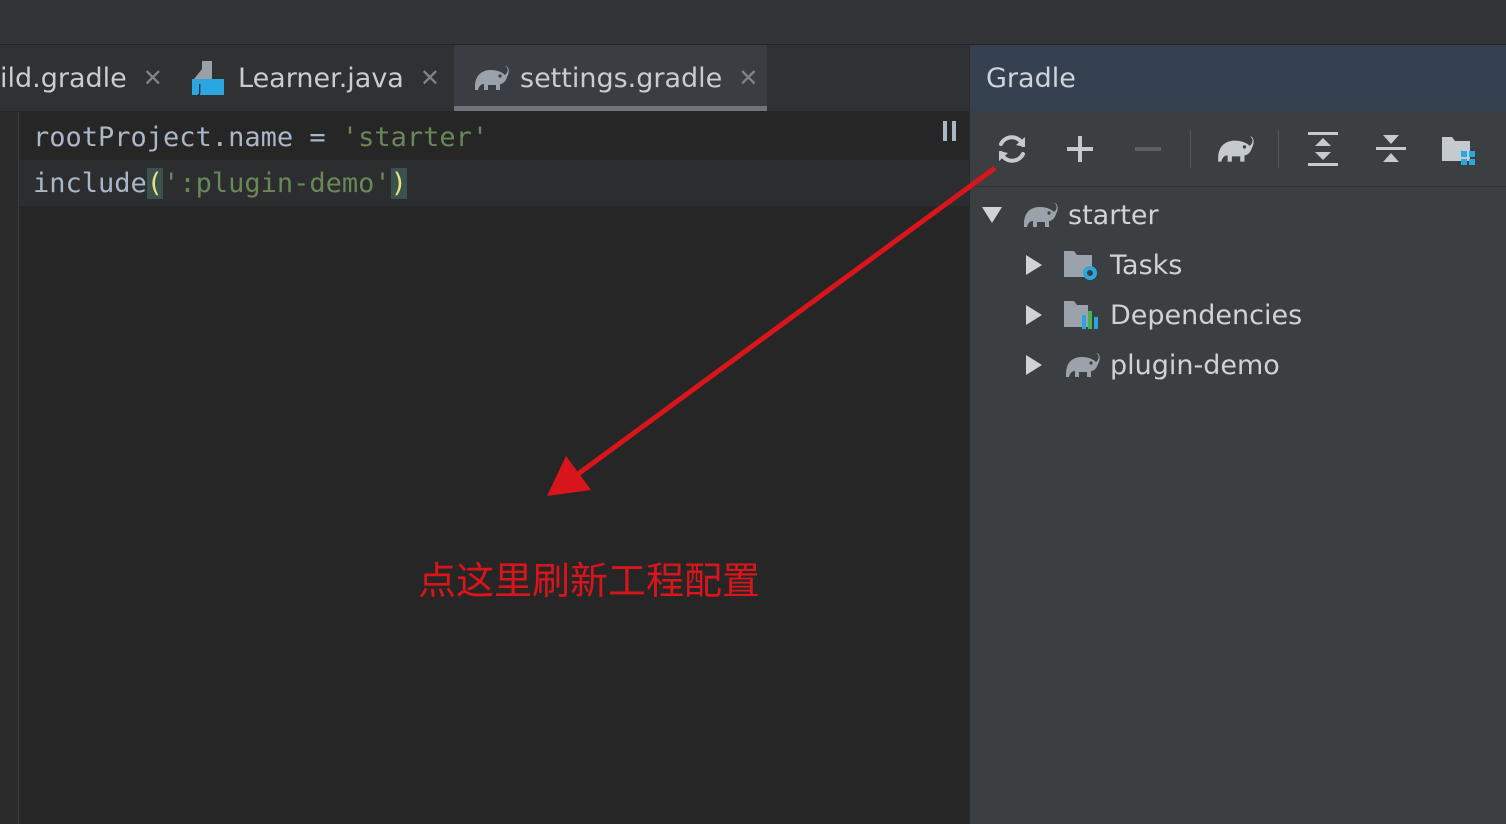  Describe the element at coordinates (1082, 265) in the screenshot. I see `tasks-folder-icon` at that location.